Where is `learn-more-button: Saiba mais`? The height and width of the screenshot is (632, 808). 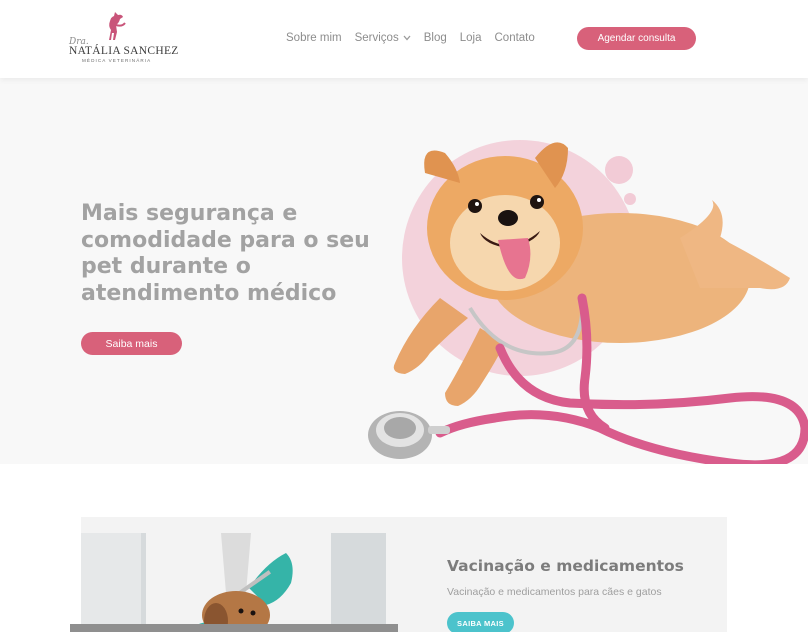 learn-more-button: Saiba mais is located at coordinates (131, 343).